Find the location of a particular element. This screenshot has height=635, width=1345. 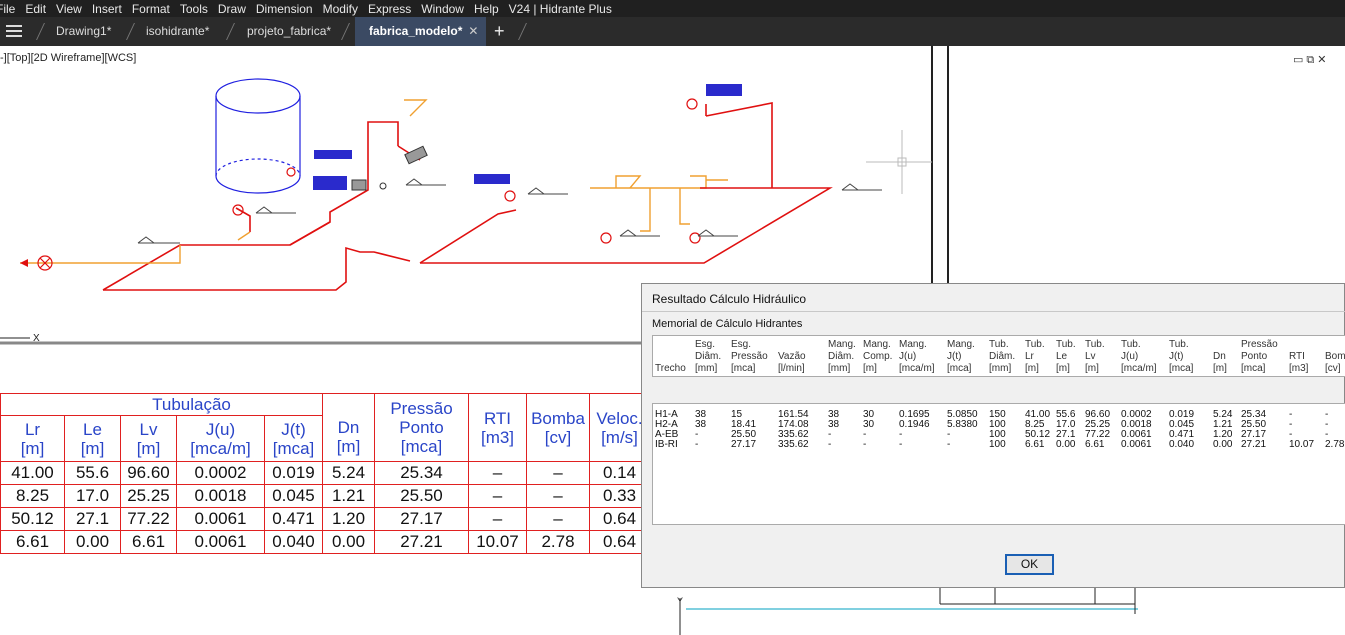

menu-item-format: Format is located at coordinates (151, 9).